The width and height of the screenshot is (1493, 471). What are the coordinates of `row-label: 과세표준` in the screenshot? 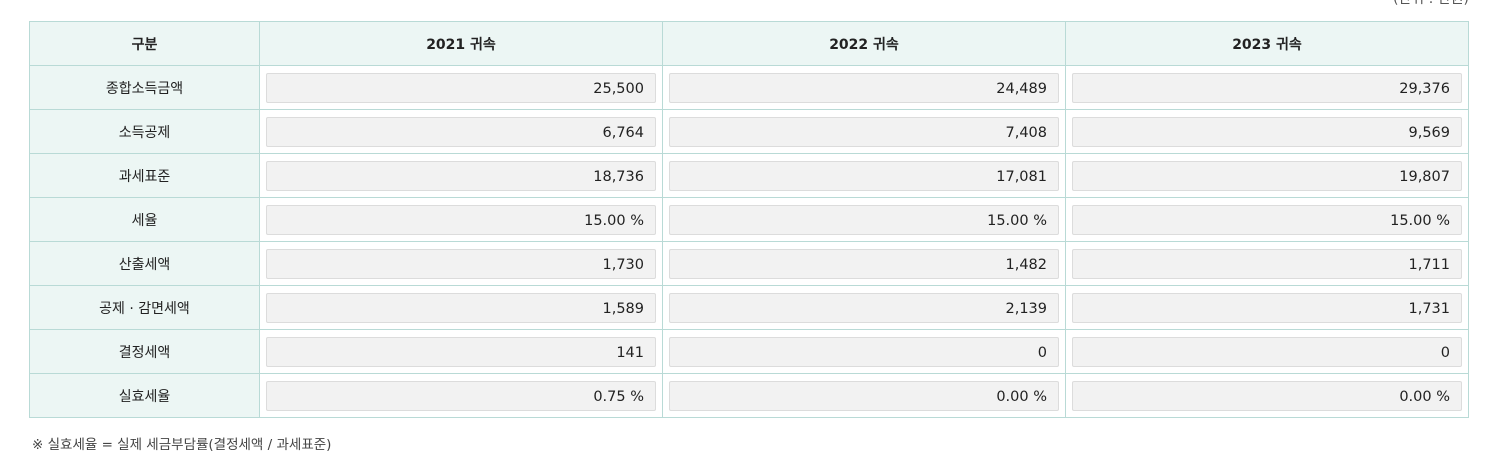 It's located at (144, 175).